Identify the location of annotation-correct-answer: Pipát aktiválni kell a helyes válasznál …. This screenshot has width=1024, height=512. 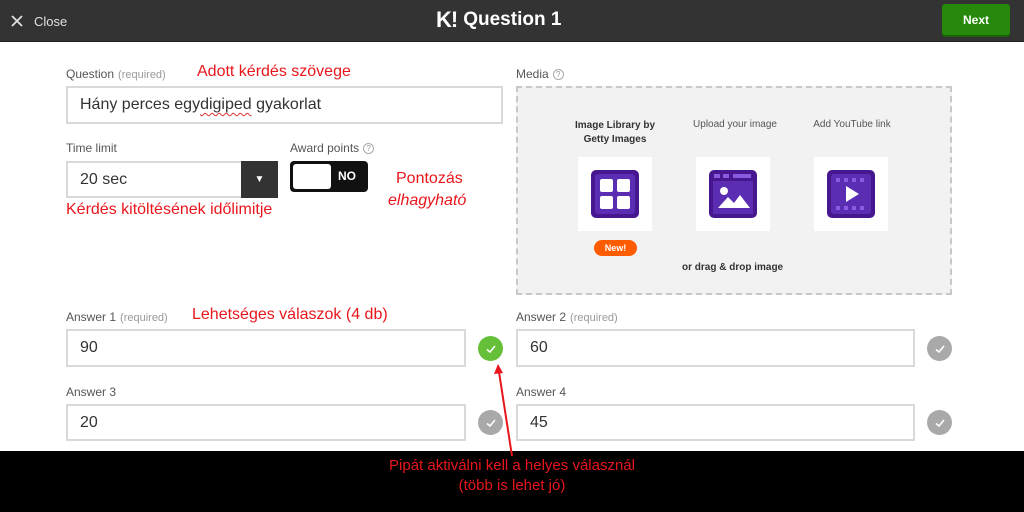
(512, 476).